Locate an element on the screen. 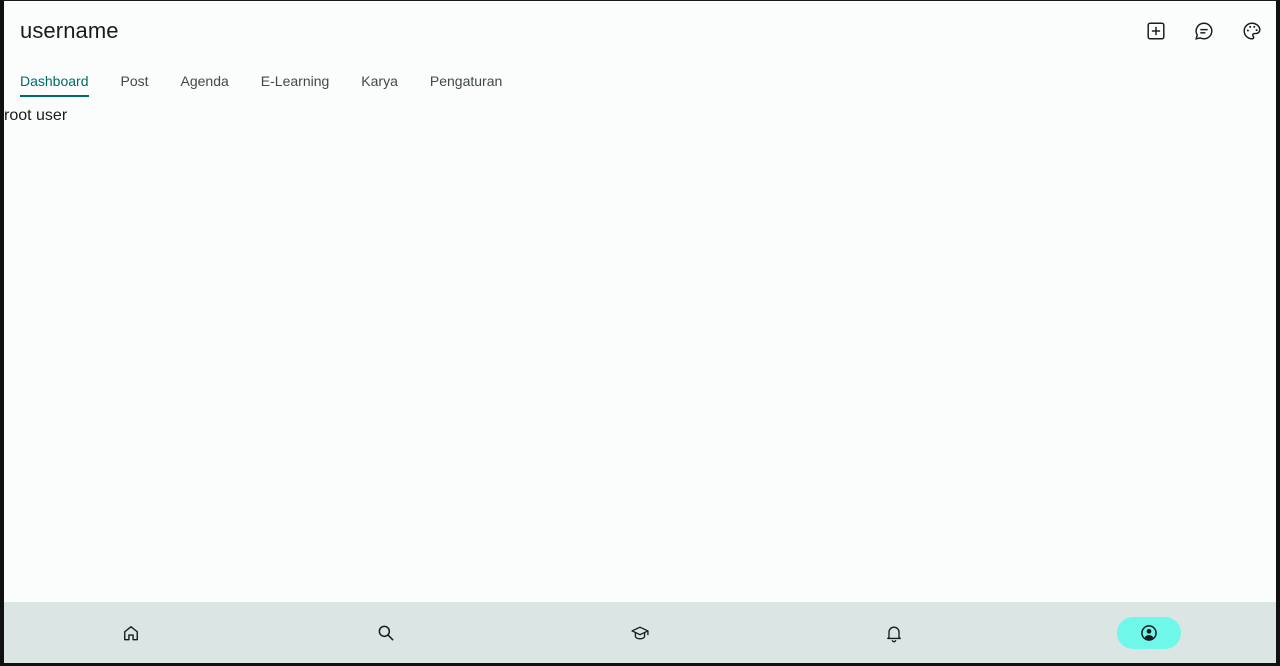 Image resolution: width=1280 pixels, height=666 pixels. nav-profile is located at coordinates (1148, 632).